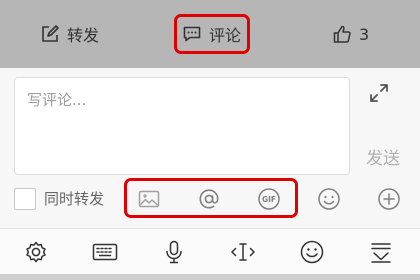 The image size is (420, 280). What do you see at coordinates (210, 277) in the screenshot?
I see `bottom-strip` at bounding box center [210, 277].